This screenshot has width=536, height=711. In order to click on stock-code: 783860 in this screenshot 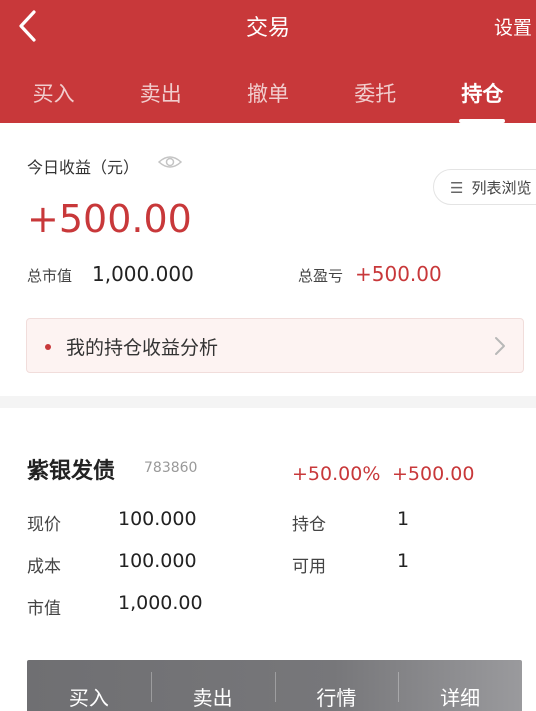, I will do `click(171, 468)`.